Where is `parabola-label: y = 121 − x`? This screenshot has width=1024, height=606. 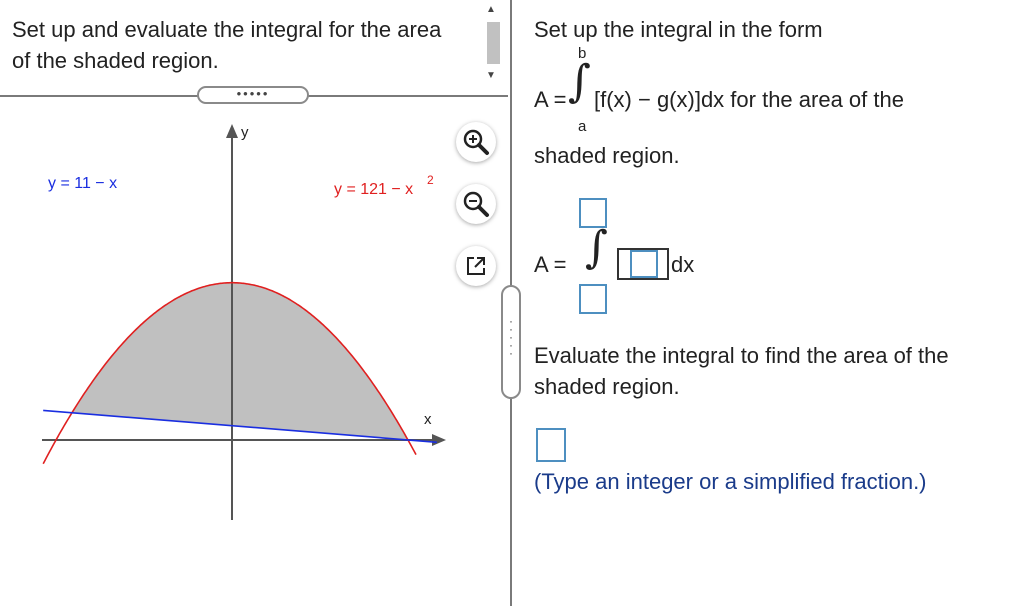
parabola-label: y = 121 − x is located at coordinates (373, 189).